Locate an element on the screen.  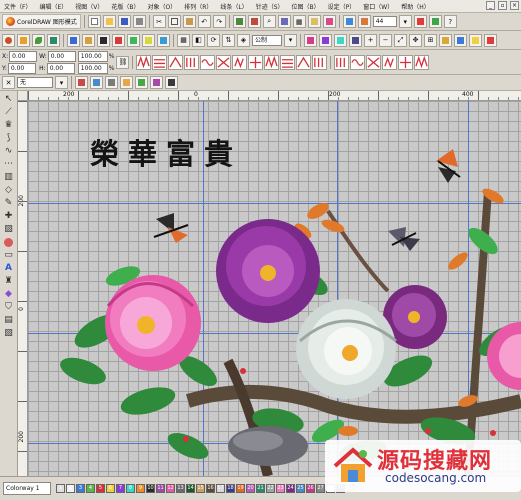
x-field: 0.00 is located at coordinates (23, 56).